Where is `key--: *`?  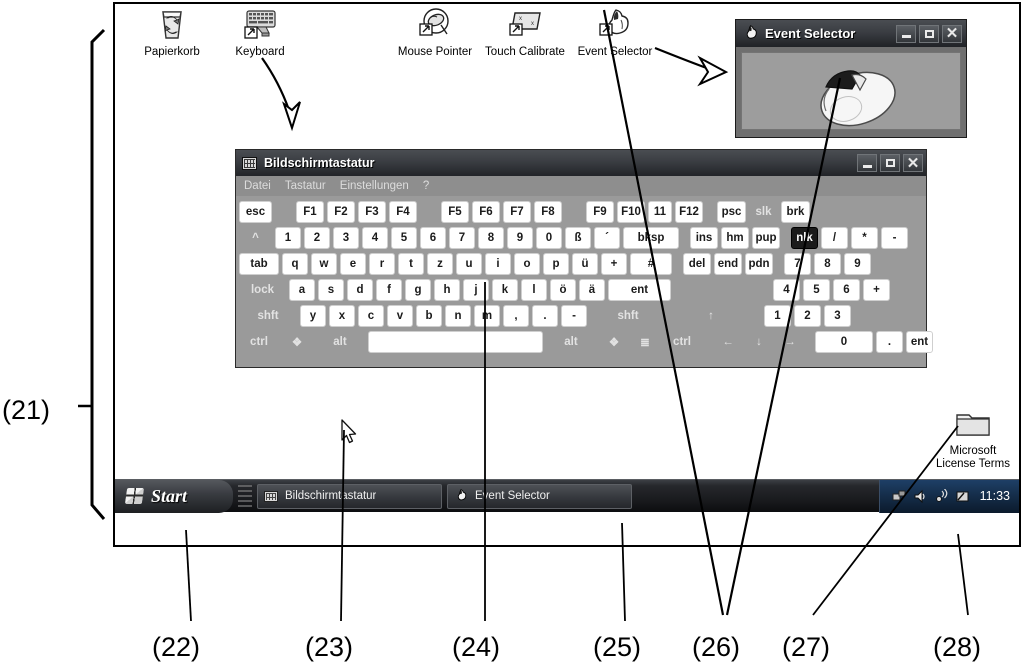 key--: * is located at coordinates (864, 237).